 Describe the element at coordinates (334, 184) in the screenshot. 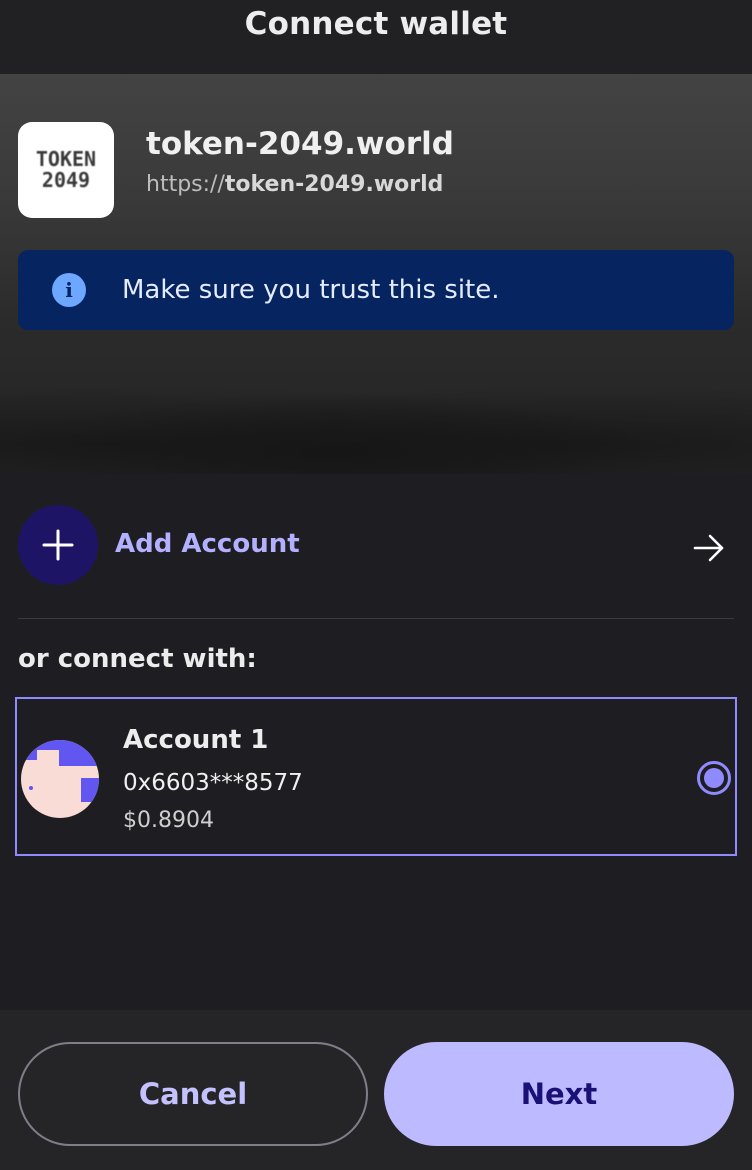

I see `site-url-host: token-2049.world` at that location.